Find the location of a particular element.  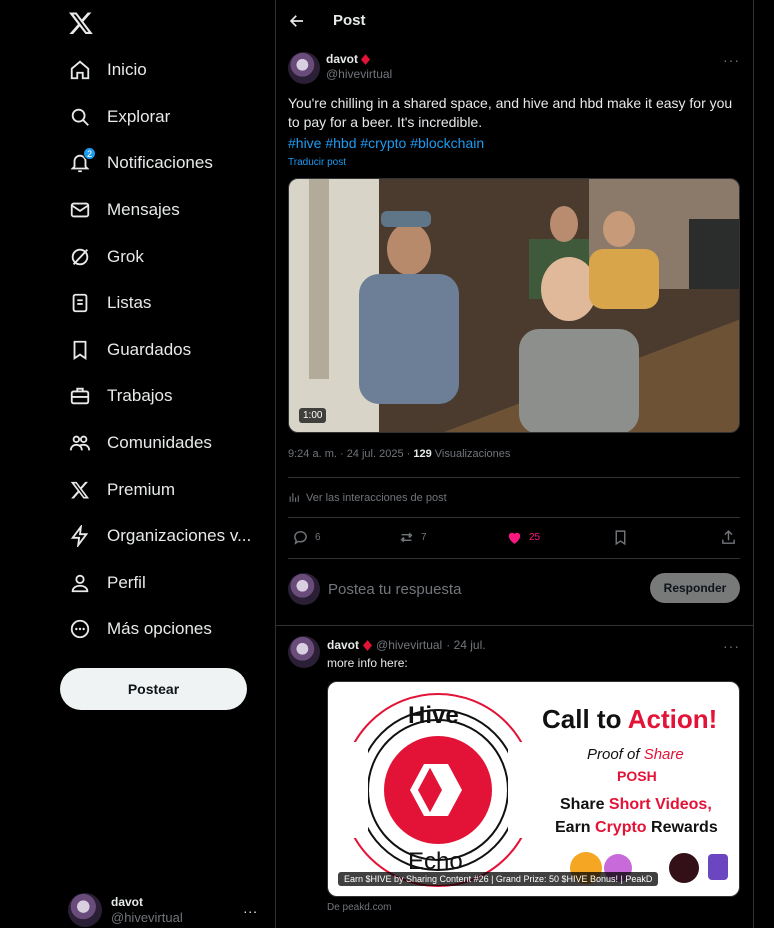

sidebar-item-mas-opciones: Más opciones is located at coordinates (140, 629).